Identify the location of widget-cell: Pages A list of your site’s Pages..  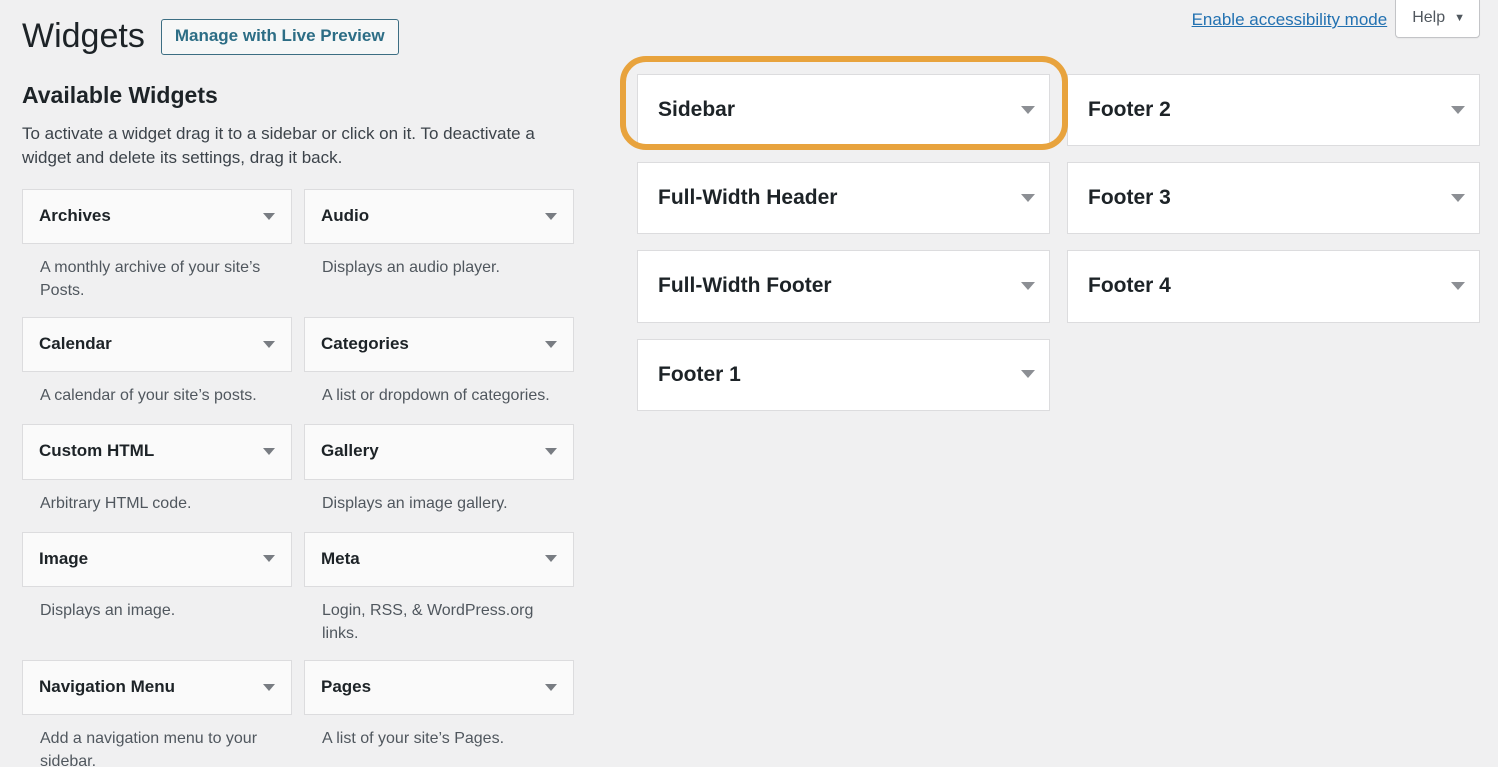
(439, 713).